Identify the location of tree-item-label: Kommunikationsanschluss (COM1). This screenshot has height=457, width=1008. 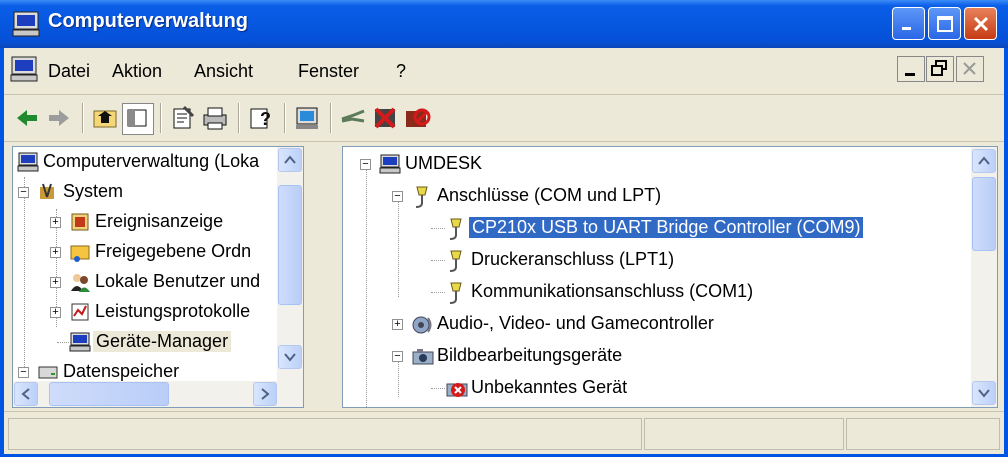
(612, 291).